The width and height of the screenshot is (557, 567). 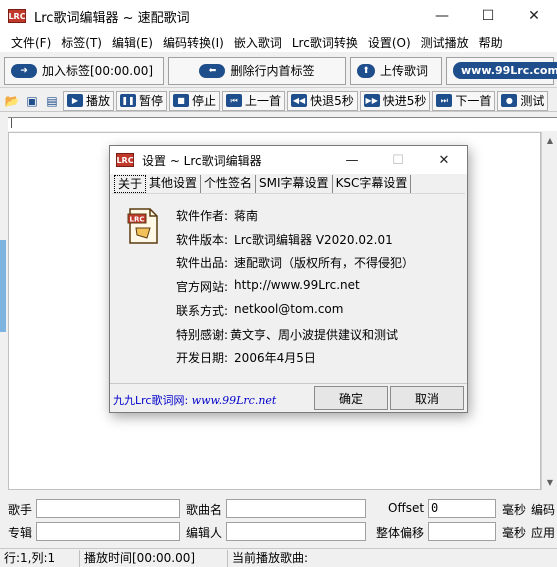 I want to click on cancel-button: 取消, so click(x=427, y=398).